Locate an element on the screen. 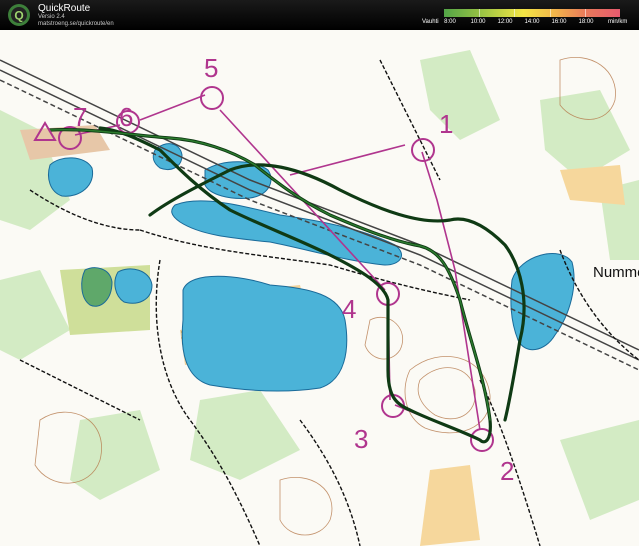 This screenshot has height=546, width=639. control-number: 7 is located at coordinates (80, 117).